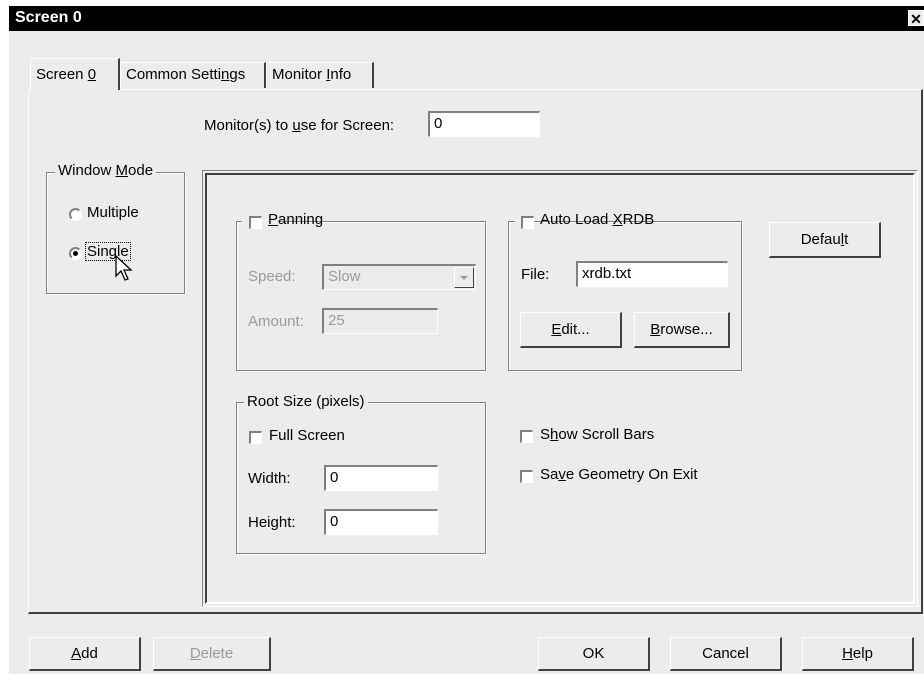 The width and height of the screenshot is (924, 687). What do you see at coordinates (526, 436) in the screenshot?
I see `show-scroll-bars-checkbox` at bounding box center [526, 436].